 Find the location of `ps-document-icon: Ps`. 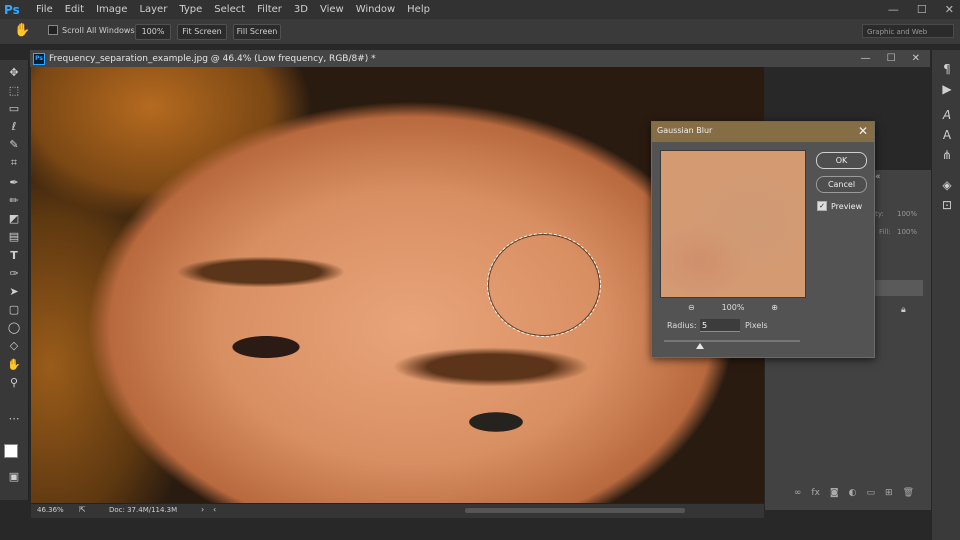

ps-document-icon: Ps is located at coordinates (39, 58).